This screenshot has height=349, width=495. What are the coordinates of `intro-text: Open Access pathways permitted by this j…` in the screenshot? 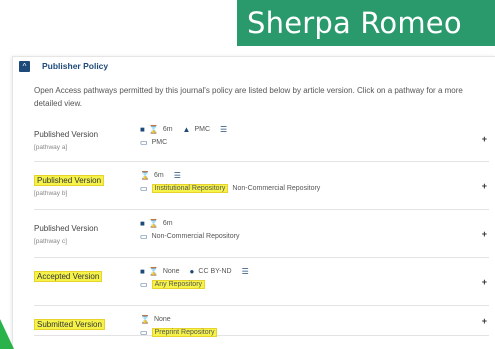 It's located at (248, 97).